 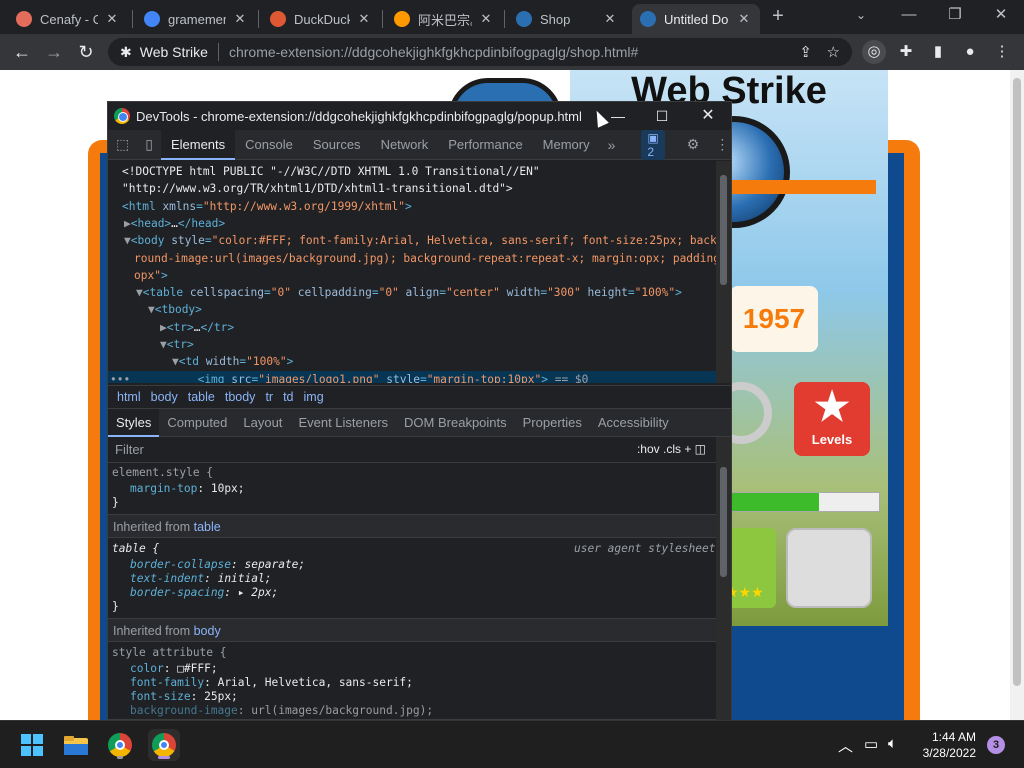 I want to click on reload-button: ↻, so click(x=86, y=52).